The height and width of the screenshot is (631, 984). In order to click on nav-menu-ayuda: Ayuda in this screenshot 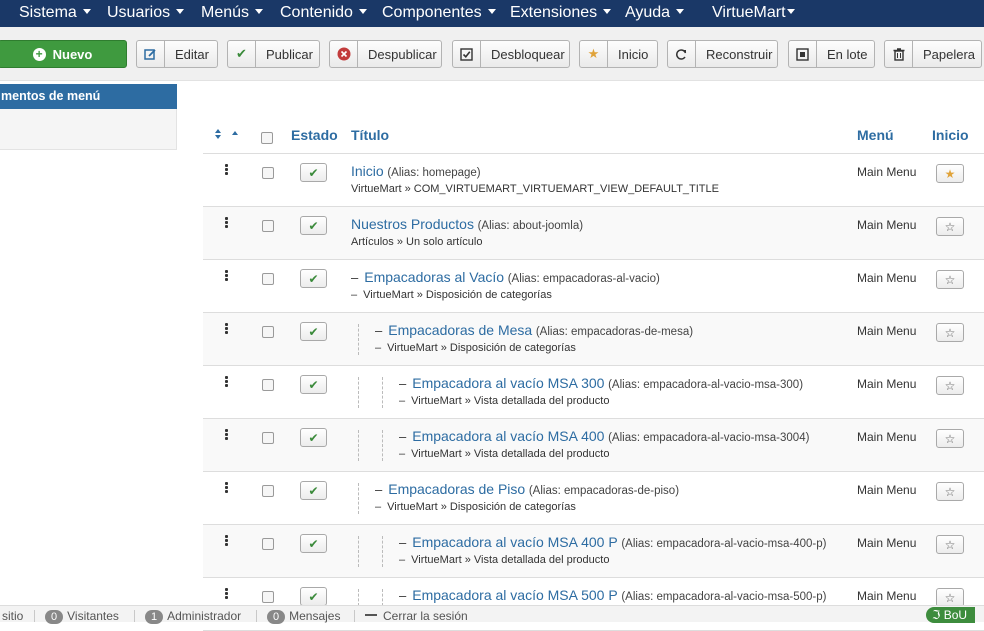, I will do `click(655, 13)`.